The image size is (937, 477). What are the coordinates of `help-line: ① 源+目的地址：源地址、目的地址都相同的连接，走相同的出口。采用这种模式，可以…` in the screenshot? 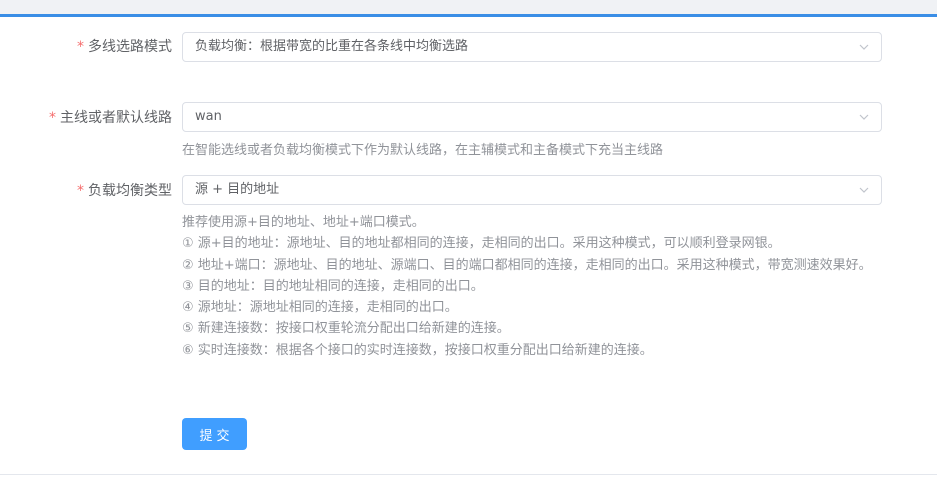 It's located at (481, 244).